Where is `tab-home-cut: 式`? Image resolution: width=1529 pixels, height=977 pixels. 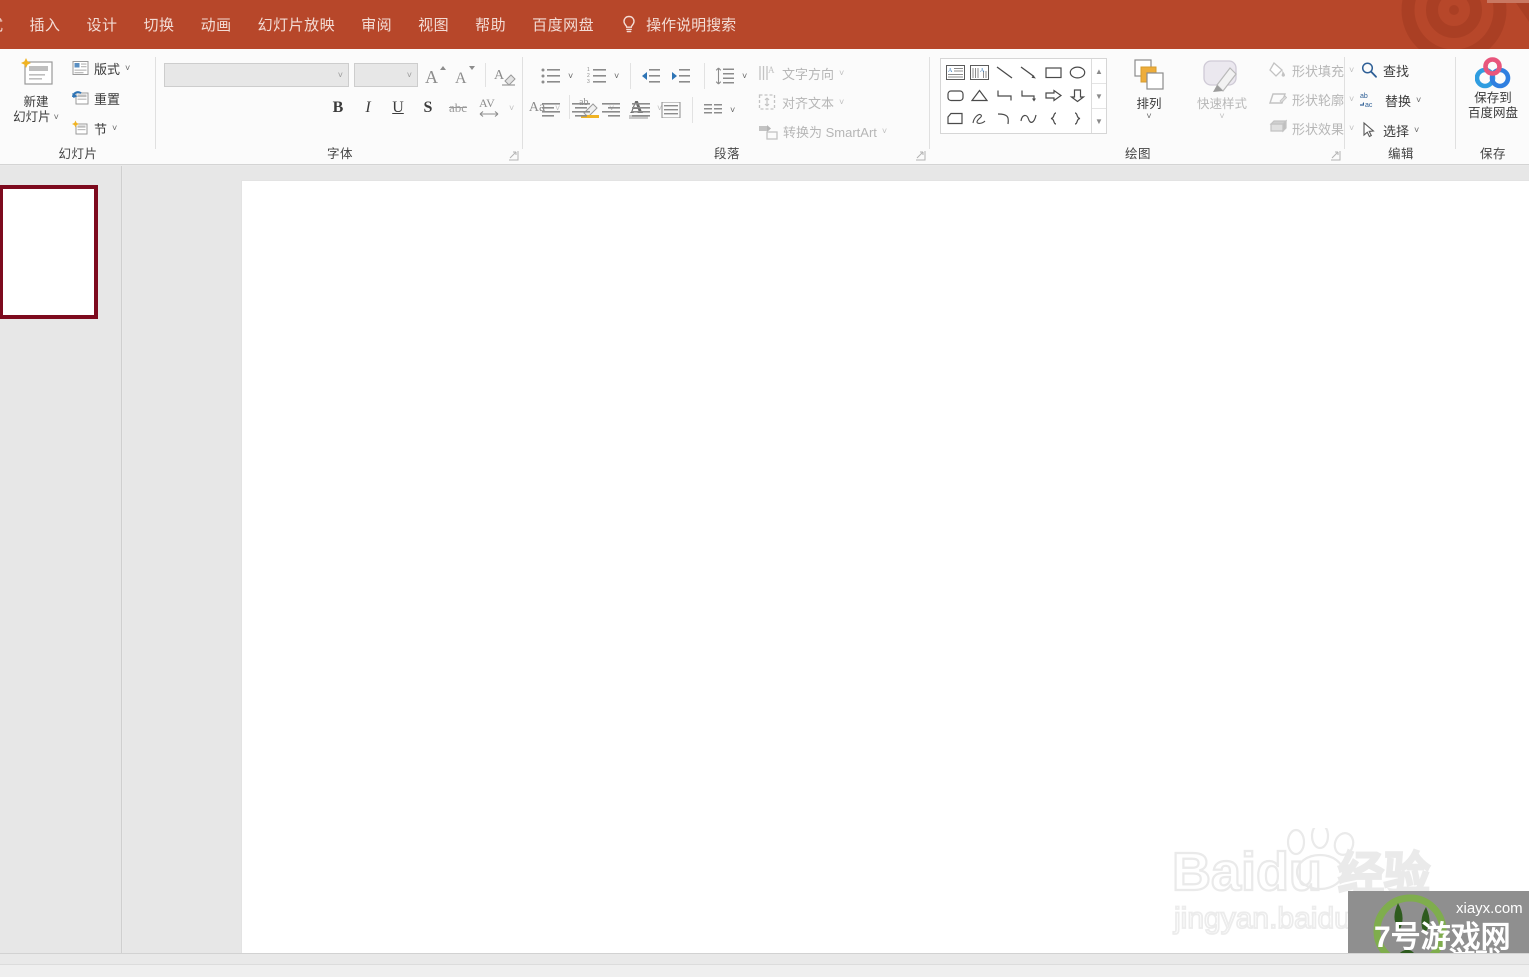 tab-home-cut: 式 is located at coordinates (8, 24).